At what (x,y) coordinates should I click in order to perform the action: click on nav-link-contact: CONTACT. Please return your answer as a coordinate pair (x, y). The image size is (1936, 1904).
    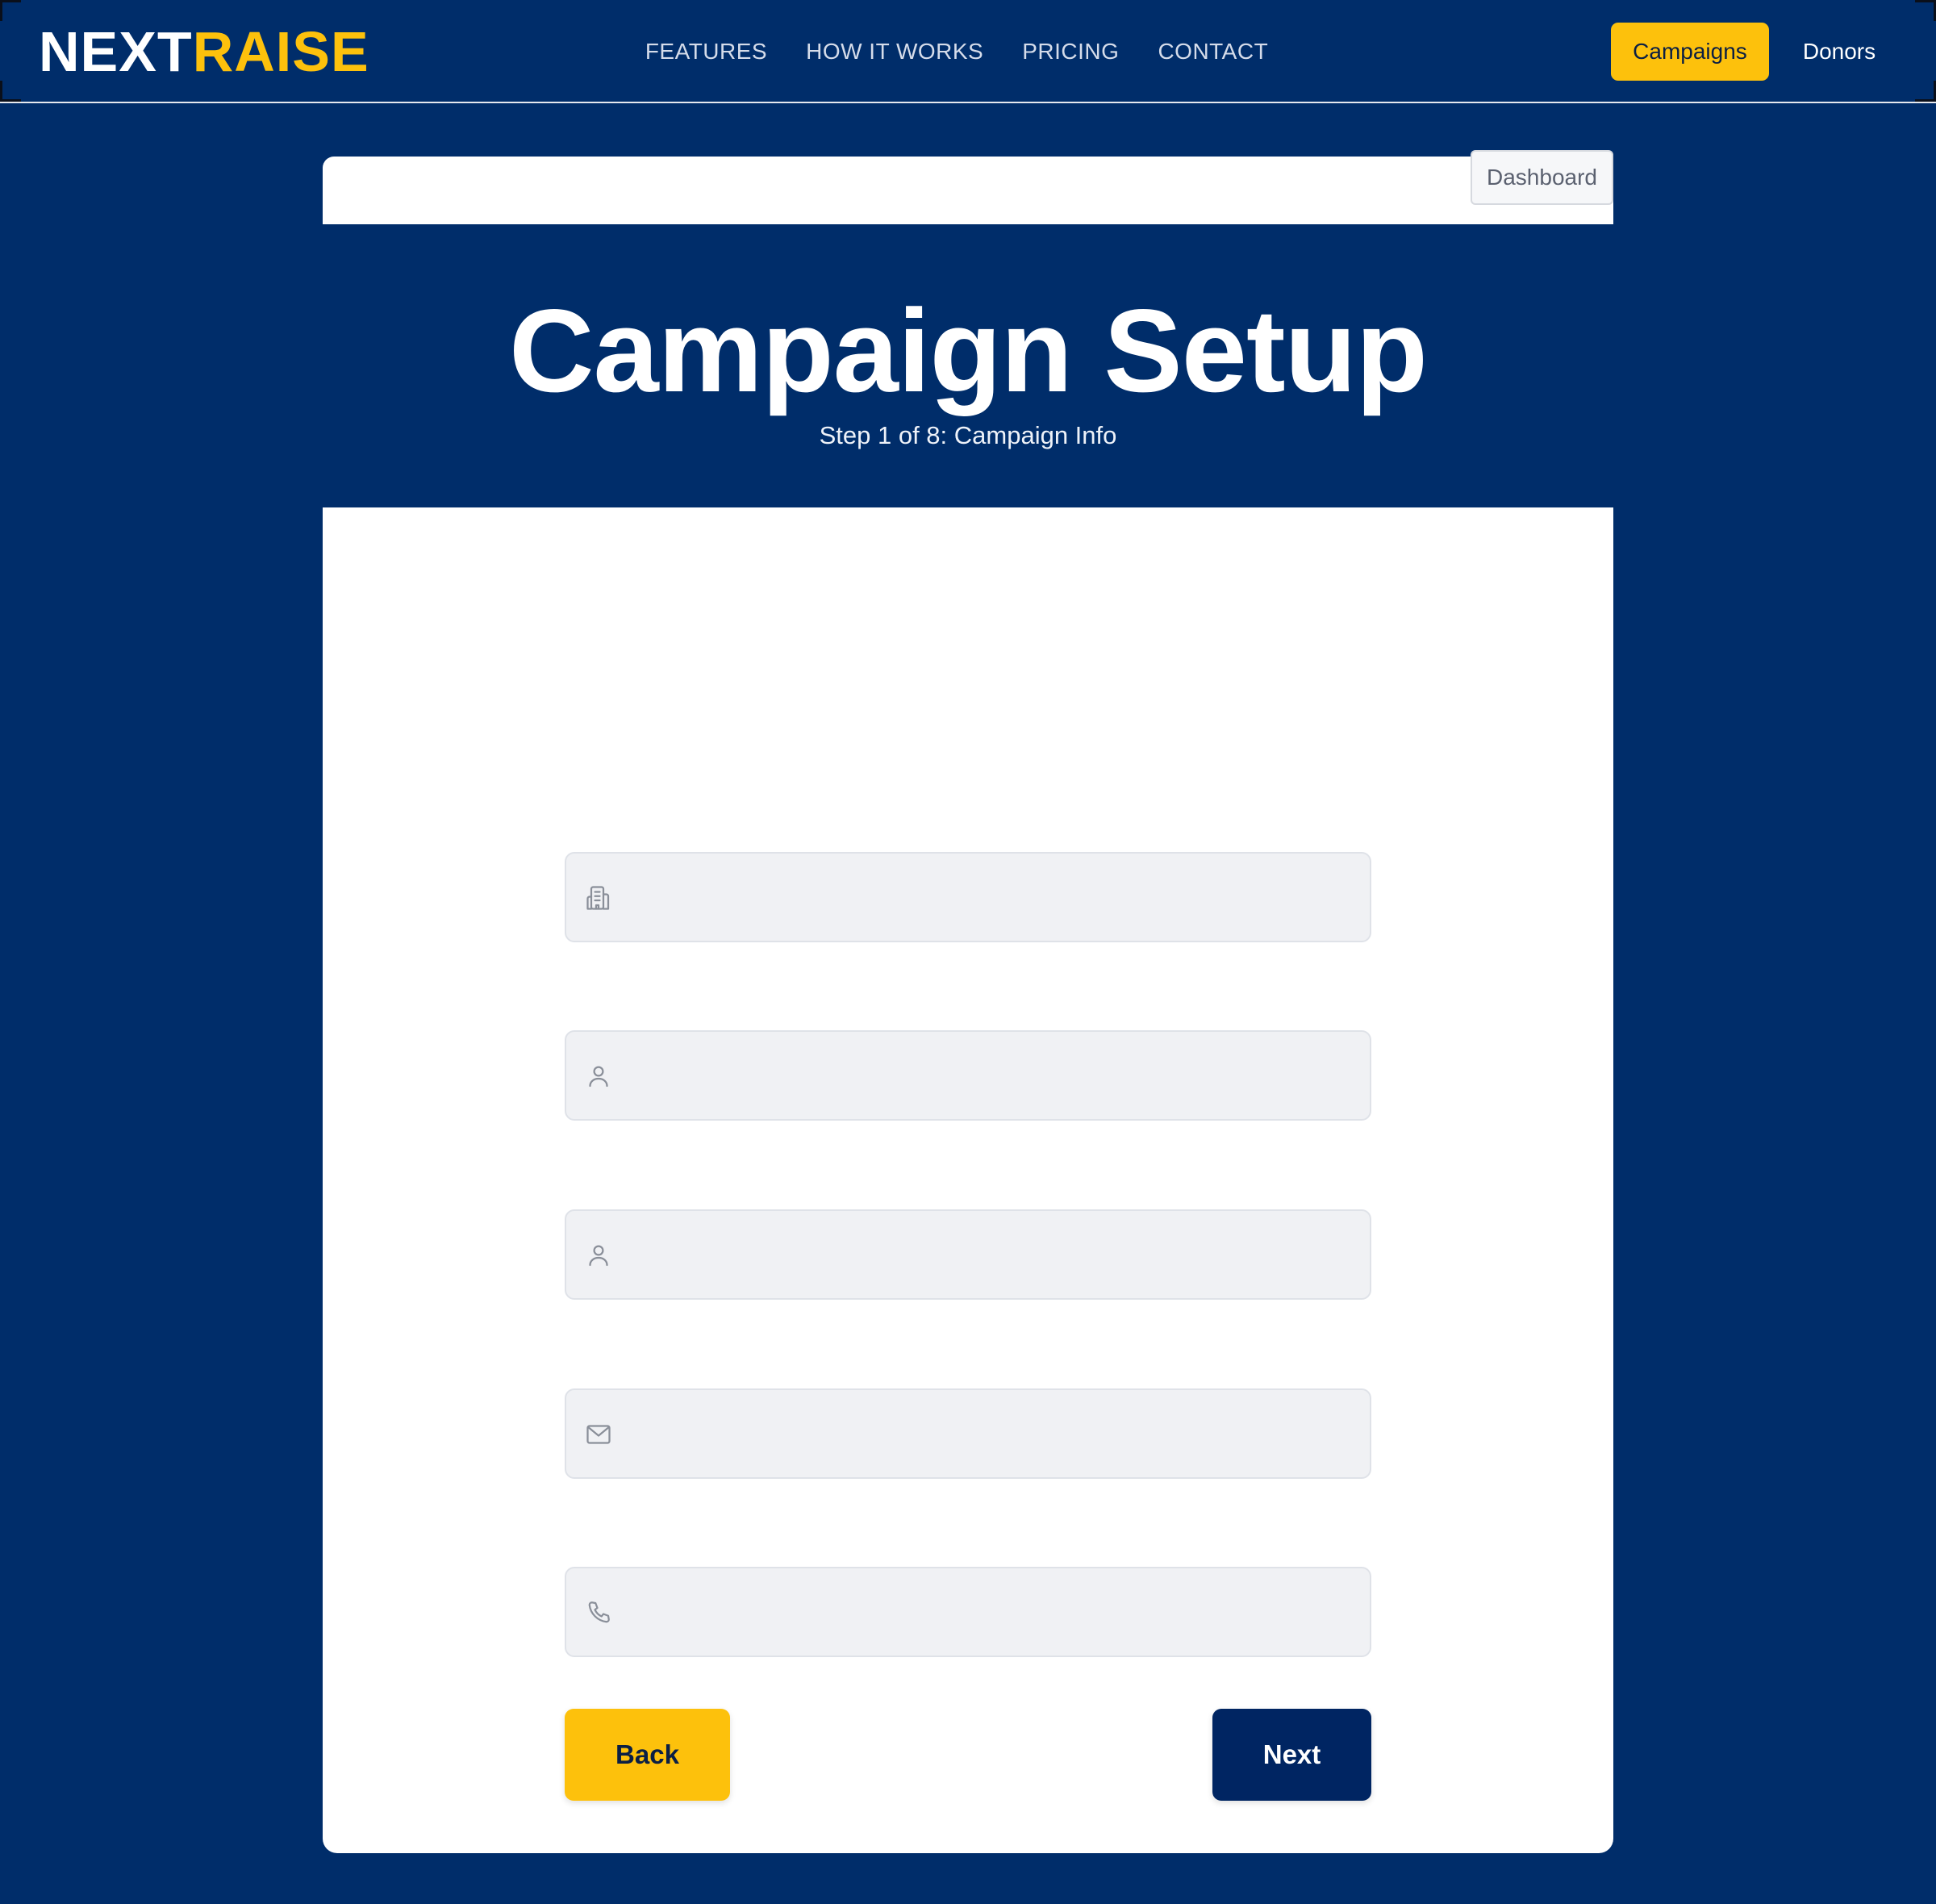
    Looking at the image, I should click on (1213, 51).